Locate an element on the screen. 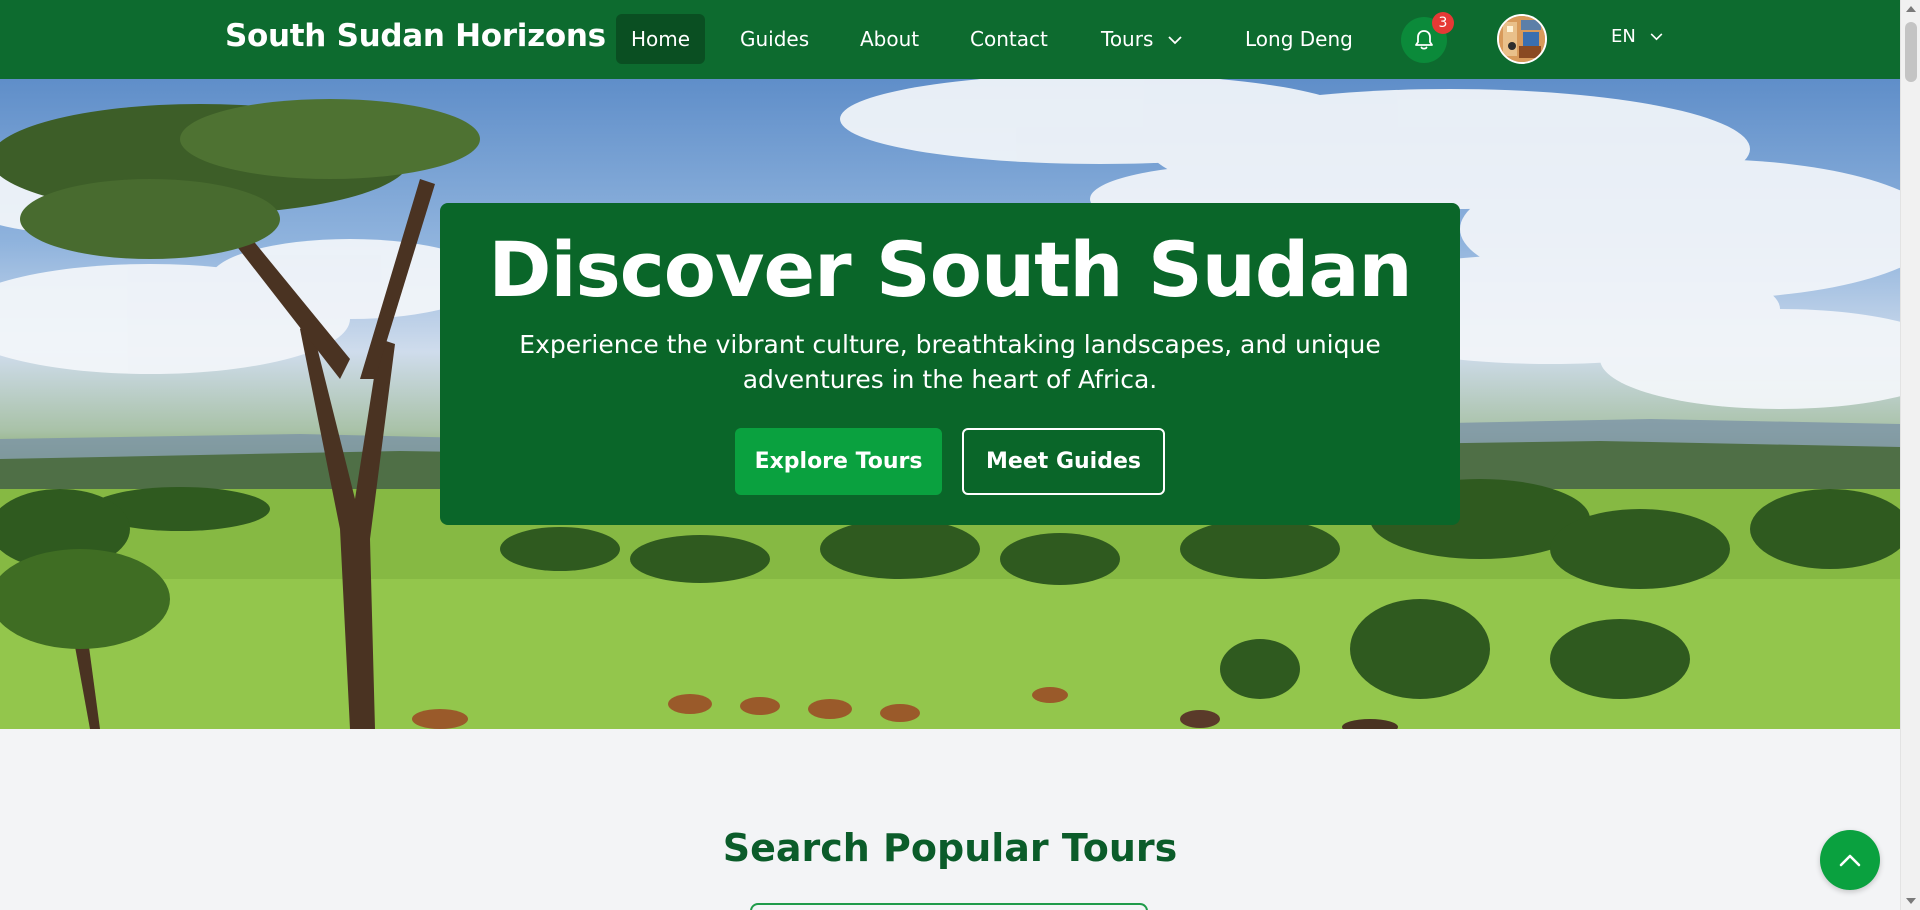 This screenshot has height=910, width=1920. nav-guides: Guides is located at coordinates (774, 39).